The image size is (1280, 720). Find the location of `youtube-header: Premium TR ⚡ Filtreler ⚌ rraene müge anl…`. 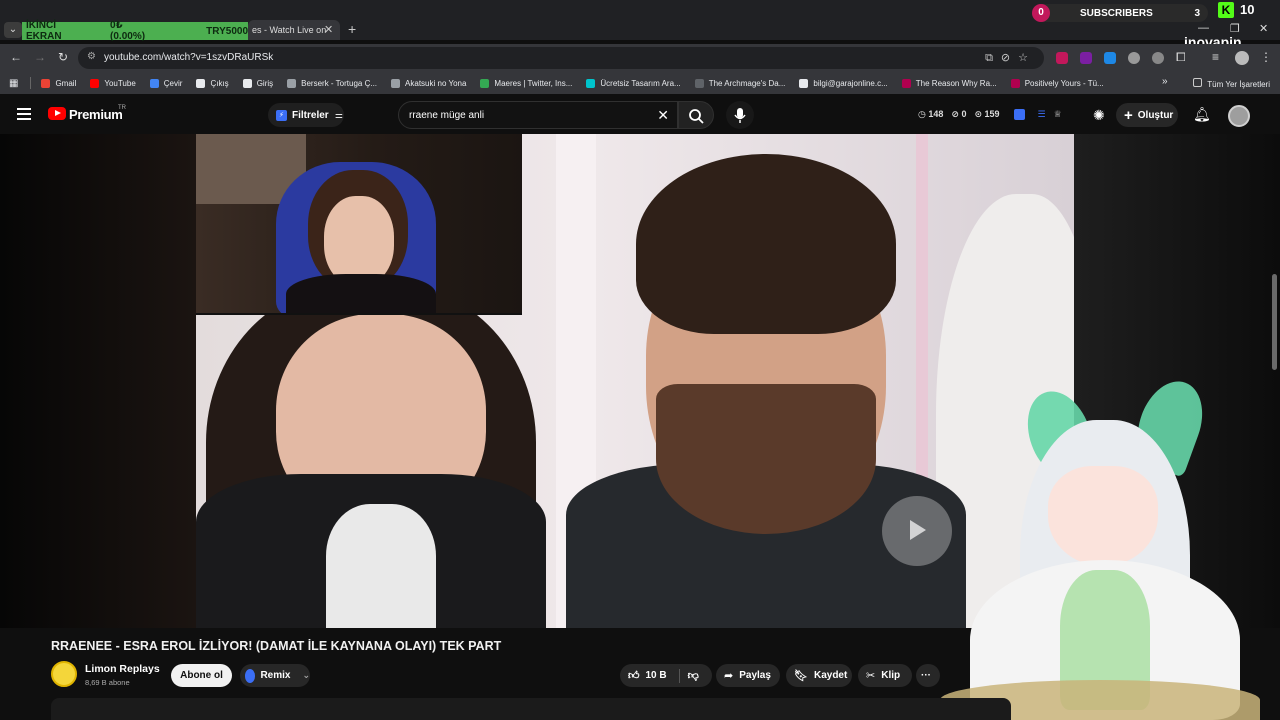

youtube-header: Premium TR ⚡ Filtreler ⚌ rraene müge anl… is located at coordinates (640, 115).